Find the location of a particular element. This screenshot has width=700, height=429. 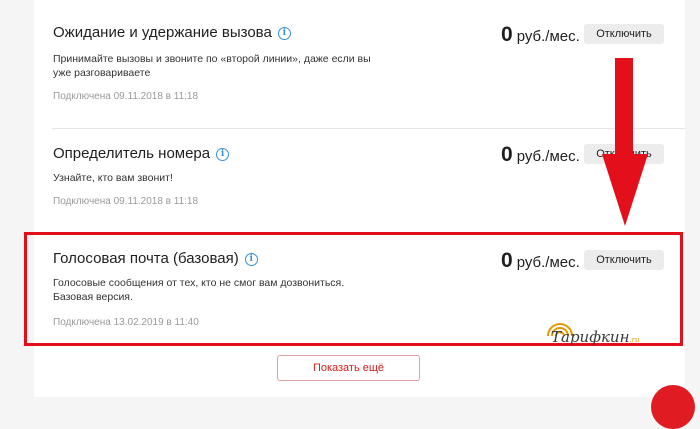

service-title: Ожидание и удержание вызова i is located at coordinates (172, 33).